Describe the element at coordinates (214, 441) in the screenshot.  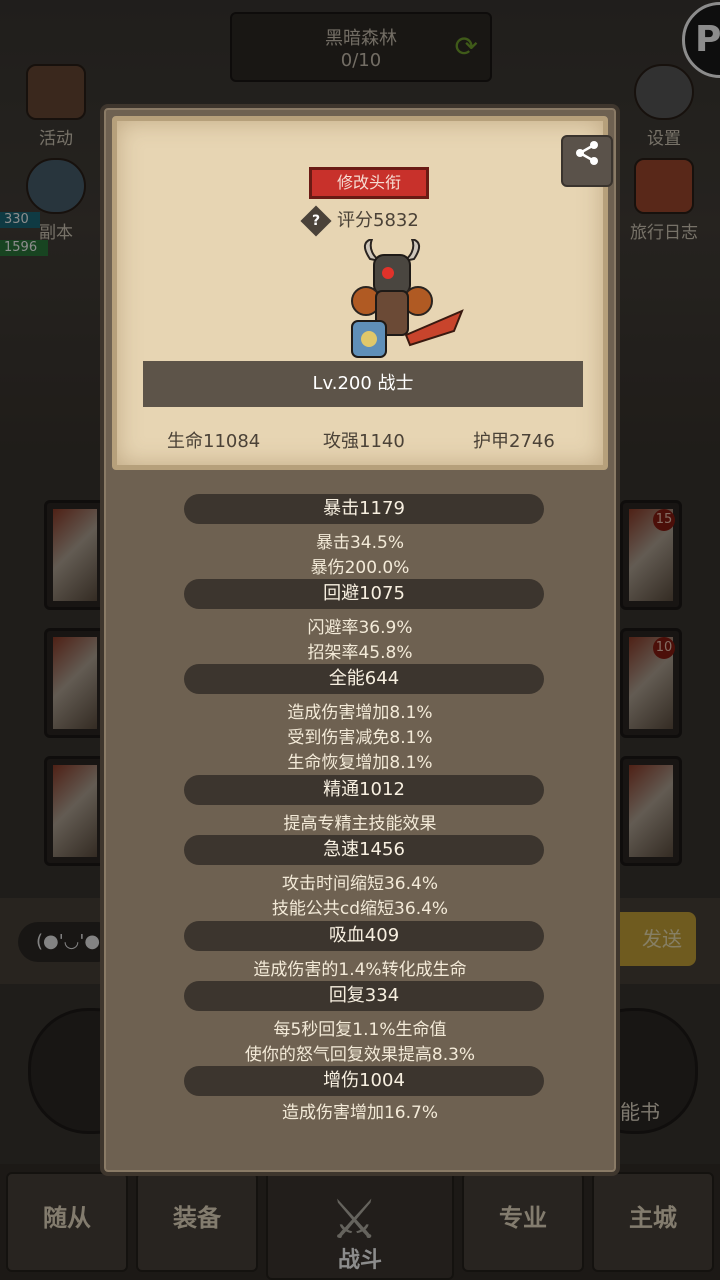
I see `stat-hp: 生命11084` at that location.